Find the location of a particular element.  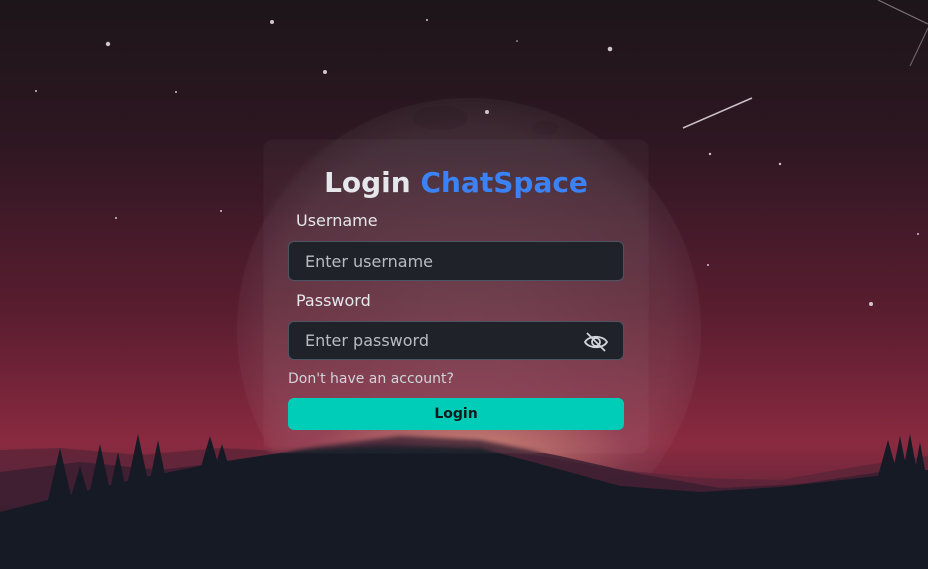

password-input is located at coordinates (456, 340).